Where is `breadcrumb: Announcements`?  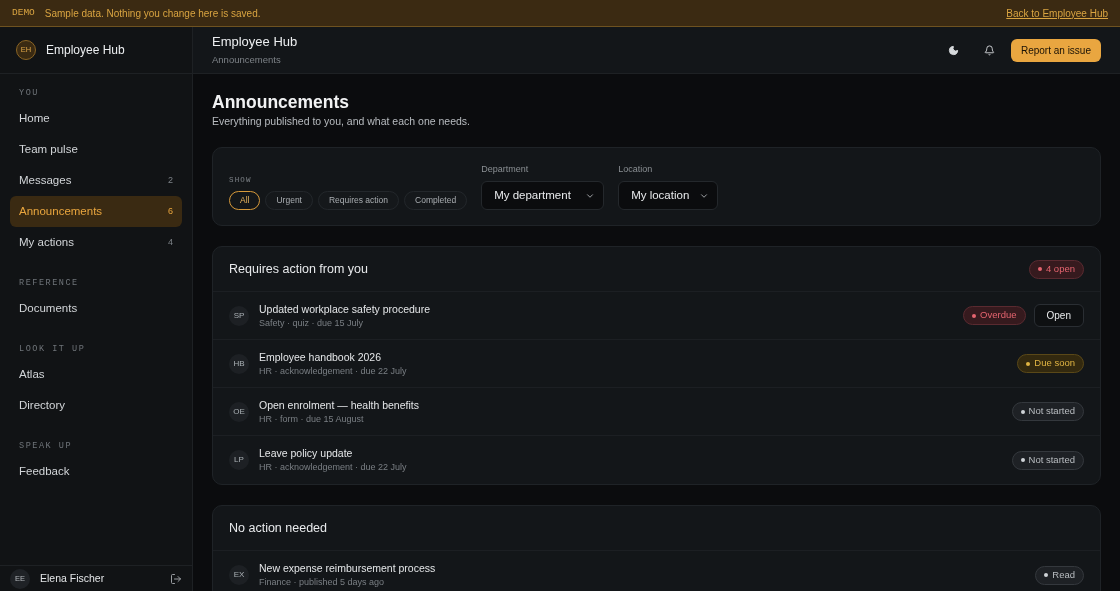 breadcrumb: Announcements is located at coordinates (247, 60).